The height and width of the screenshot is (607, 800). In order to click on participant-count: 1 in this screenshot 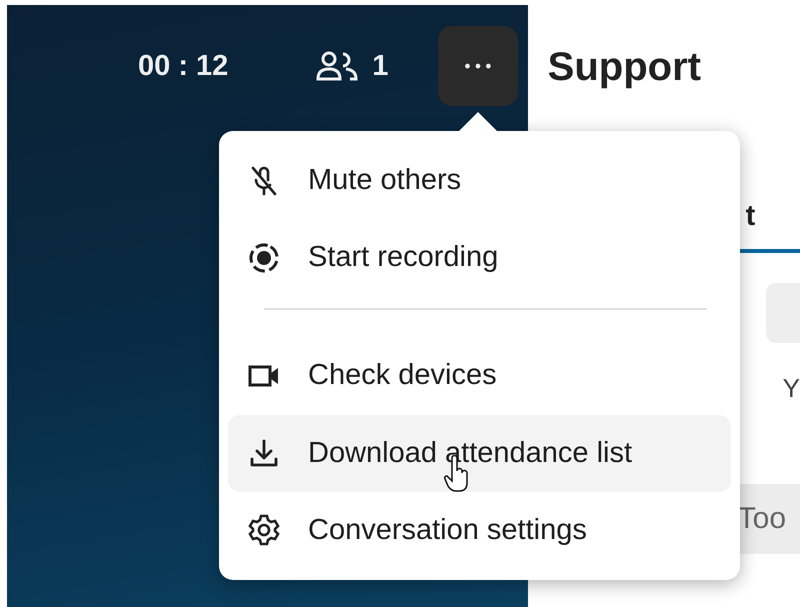, I will do `click(380, 66)`.